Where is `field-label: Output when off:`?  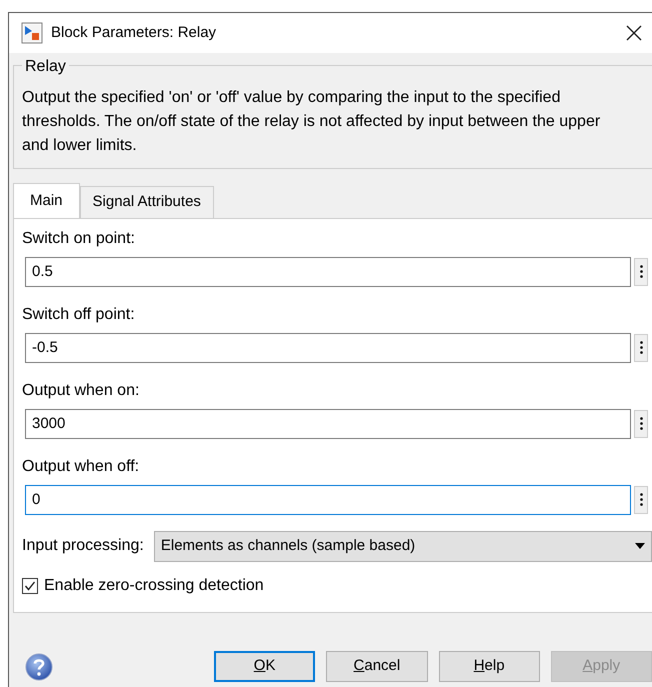 field-label: Output when off: is located at coordinates (81, 466).